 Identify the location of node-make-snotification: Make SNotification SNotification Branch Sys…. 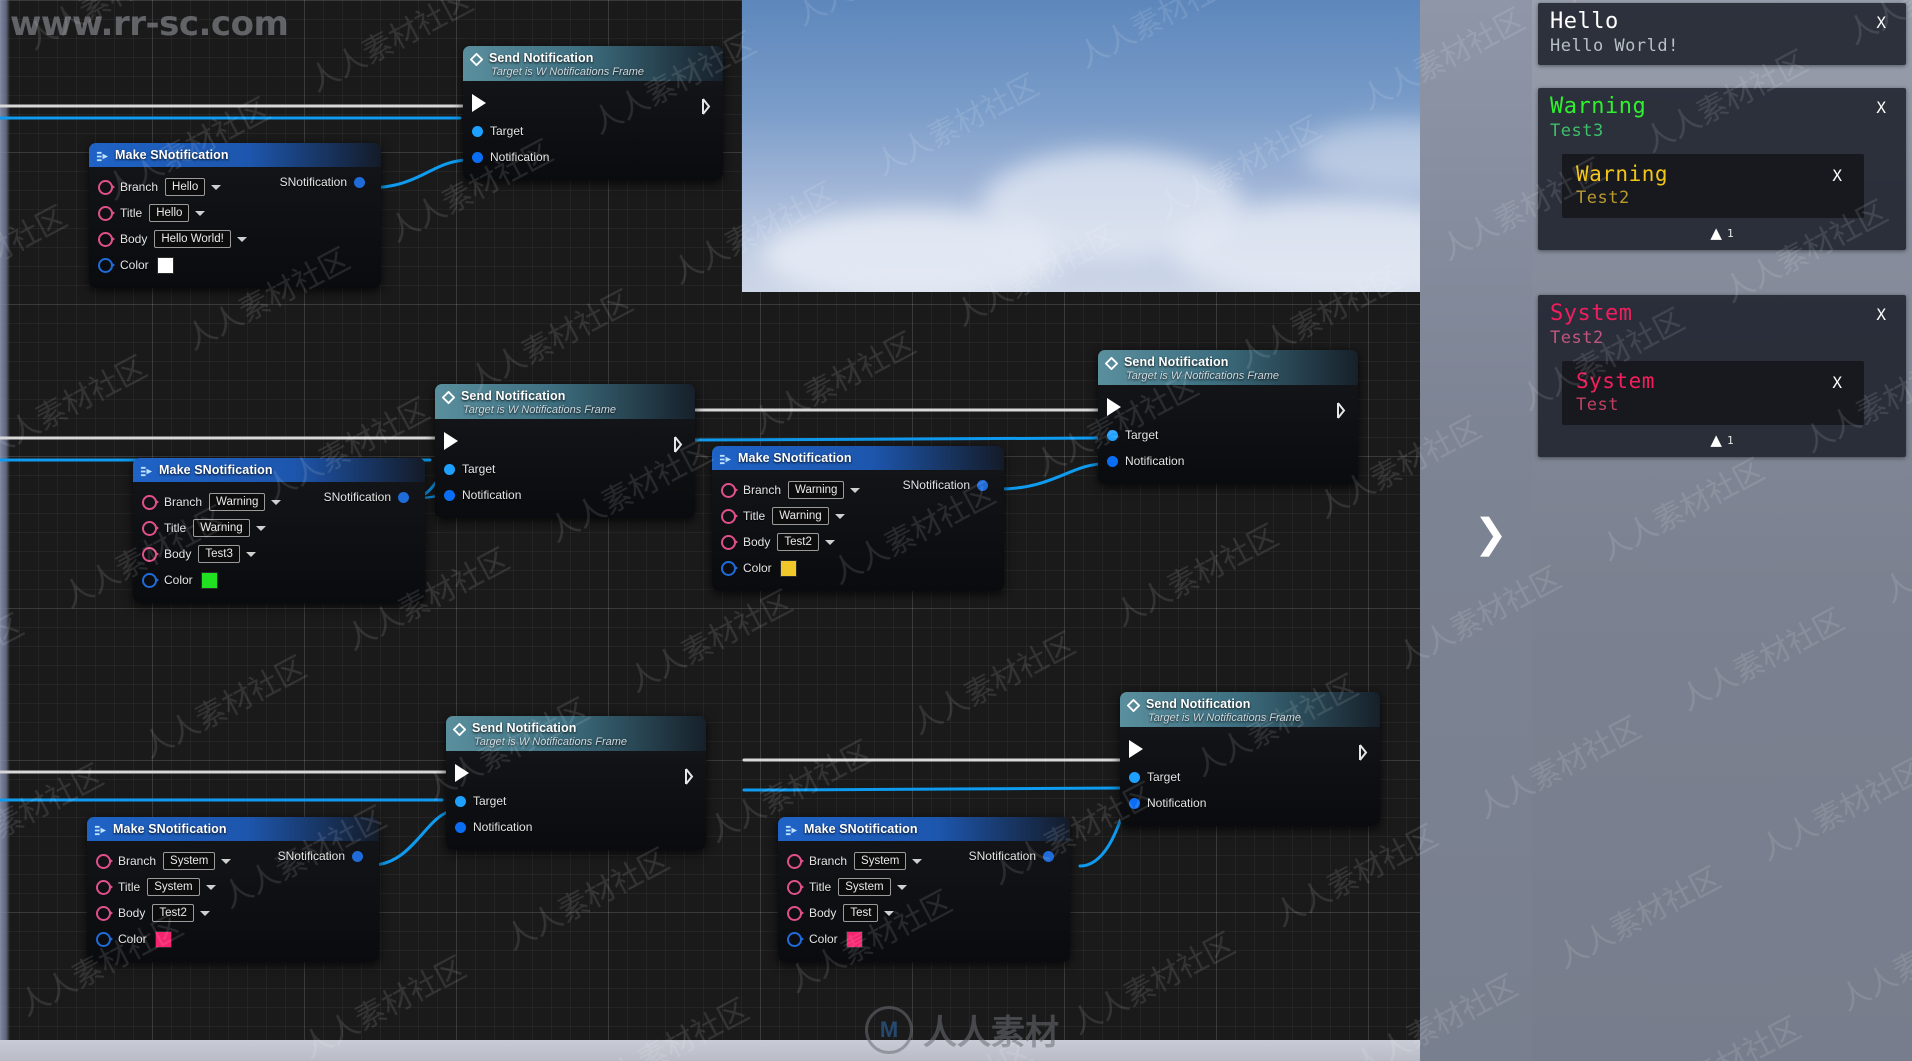
(233, 889).